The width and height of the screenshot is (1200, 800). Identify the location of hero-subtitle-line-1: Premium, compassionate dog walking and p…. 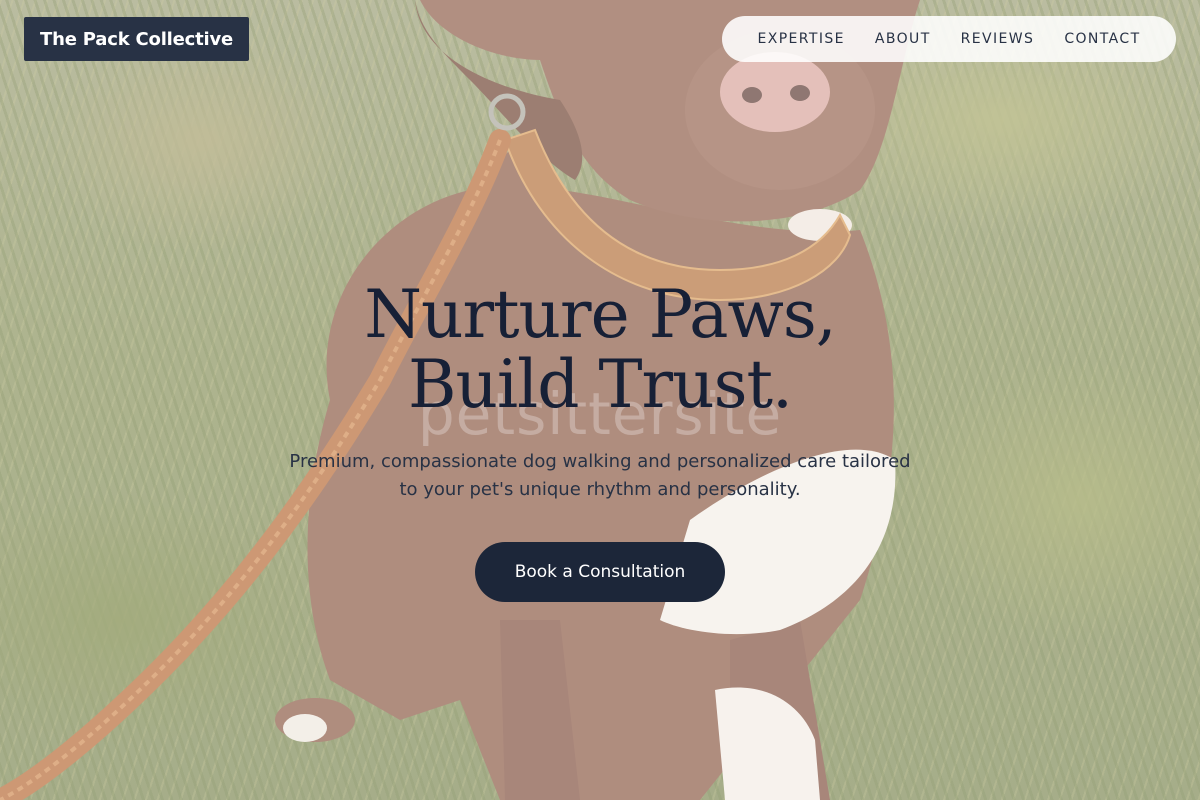
(600, 461).